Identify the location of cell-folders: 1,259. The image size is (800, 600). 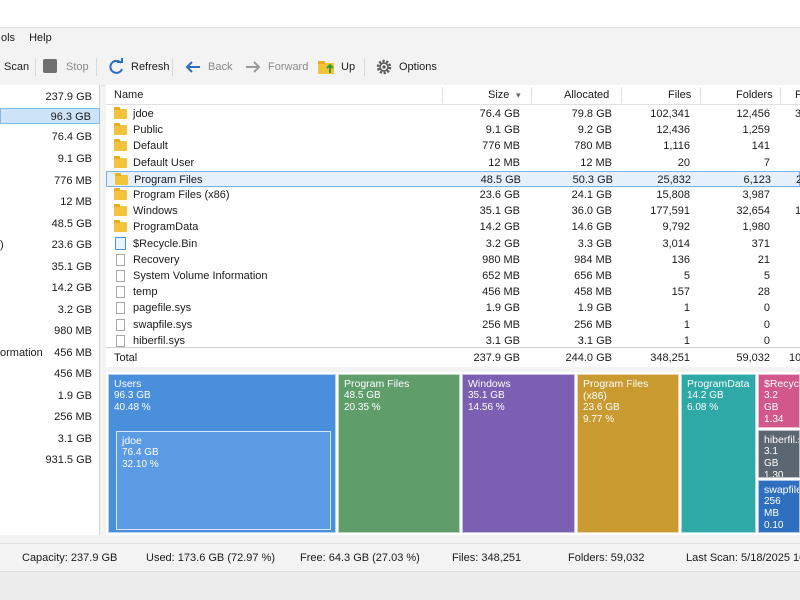
(756, 130).